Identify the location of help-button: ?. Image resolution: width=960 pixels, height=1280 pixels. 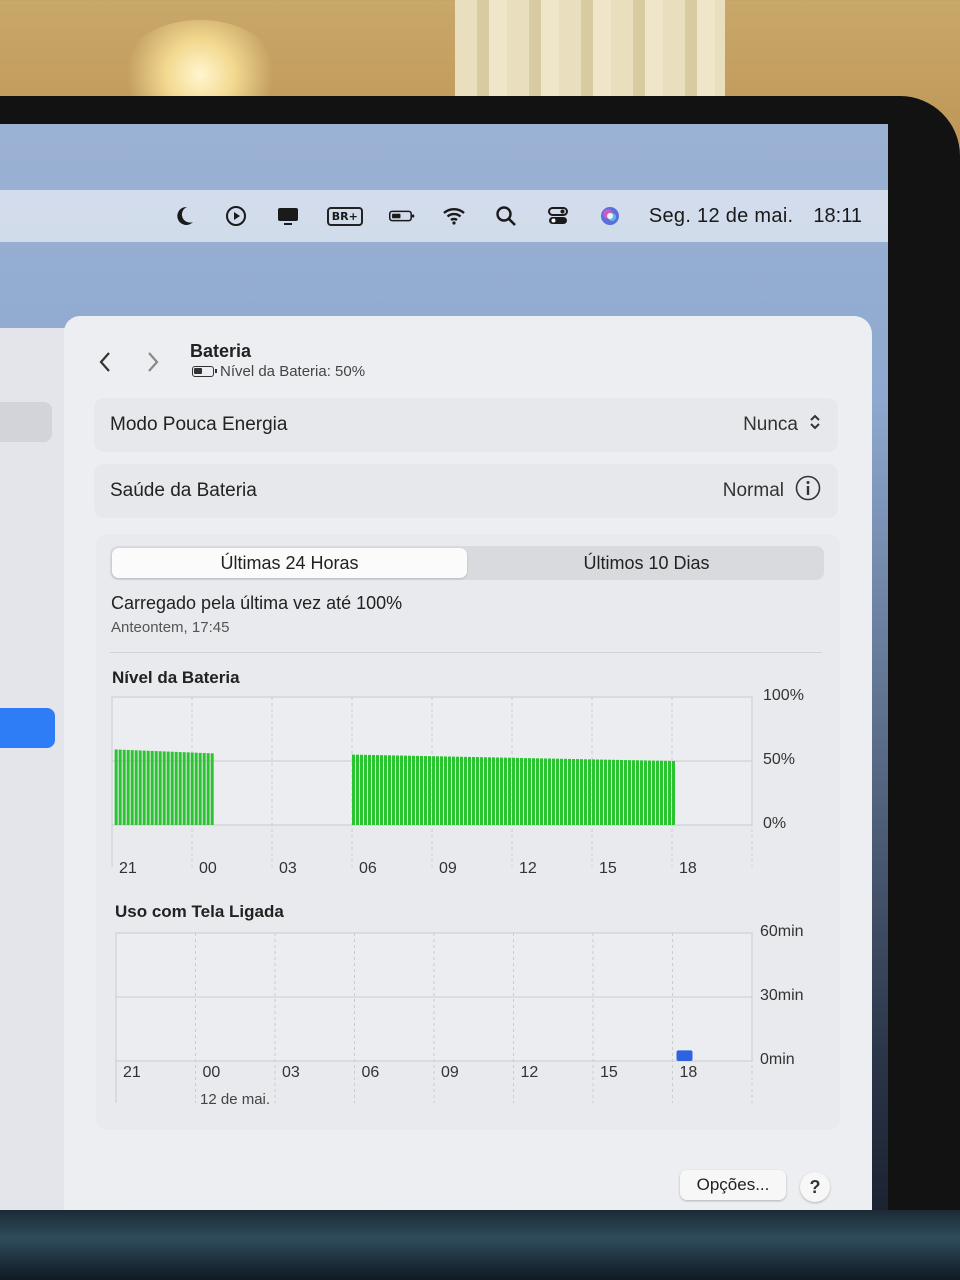
(815, 1187).